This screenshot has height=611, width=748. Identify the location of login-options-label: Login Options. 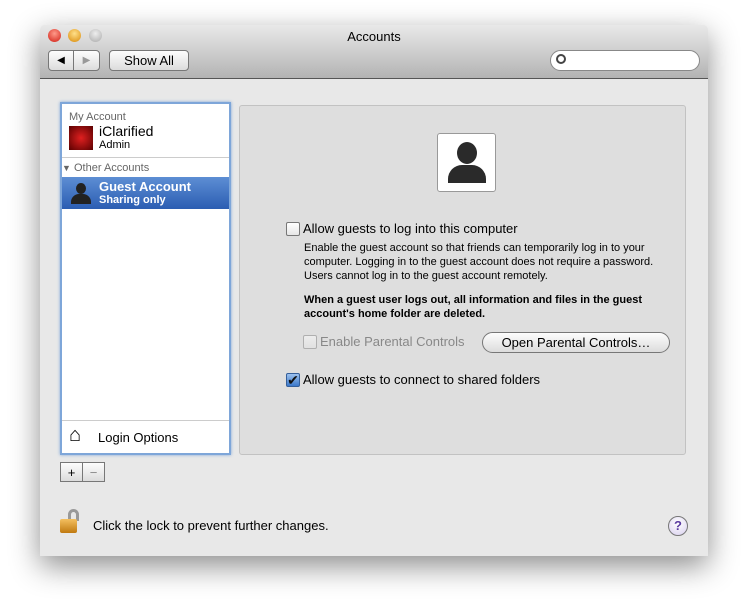
(138, 437).